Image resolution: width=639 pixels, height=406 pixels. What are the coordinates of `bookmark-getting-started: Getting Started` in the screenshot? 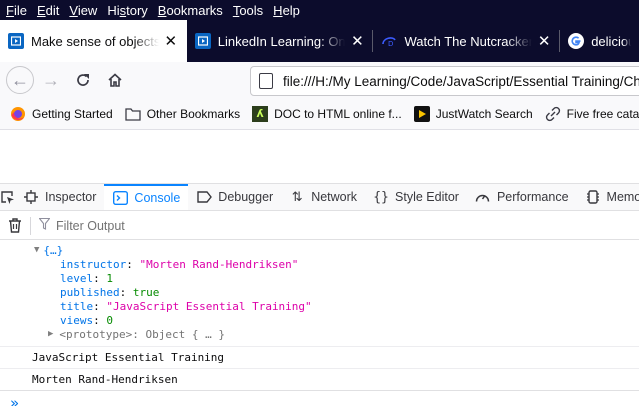 It's located at (61, 114).